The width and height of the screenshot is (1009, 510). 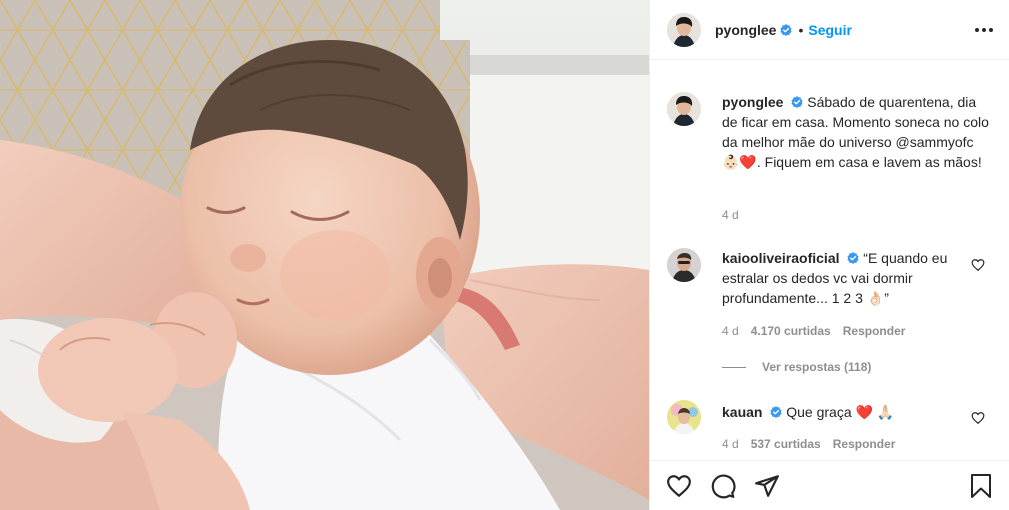 I want to click on commenter-username: kauan, so click(x=742, y=412).